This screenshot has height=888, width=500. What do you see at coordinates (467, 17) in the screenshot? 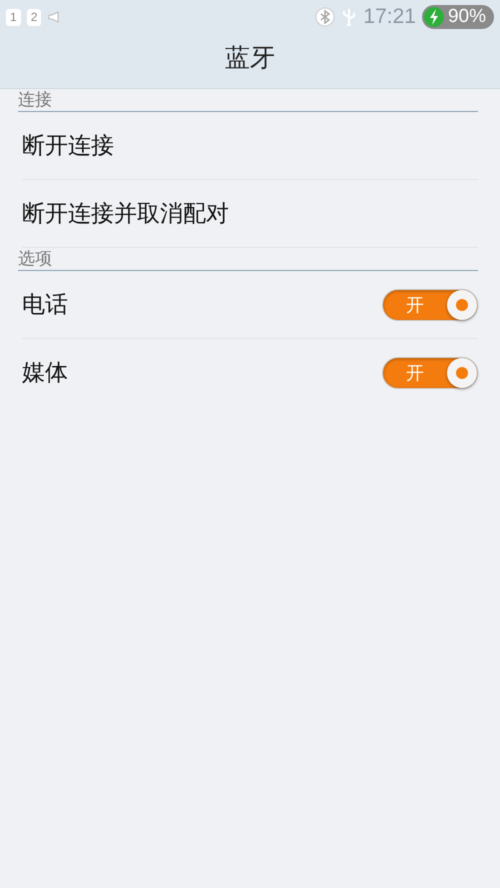
I see `battery-percent: 90%` at bounding box center [467, 17].